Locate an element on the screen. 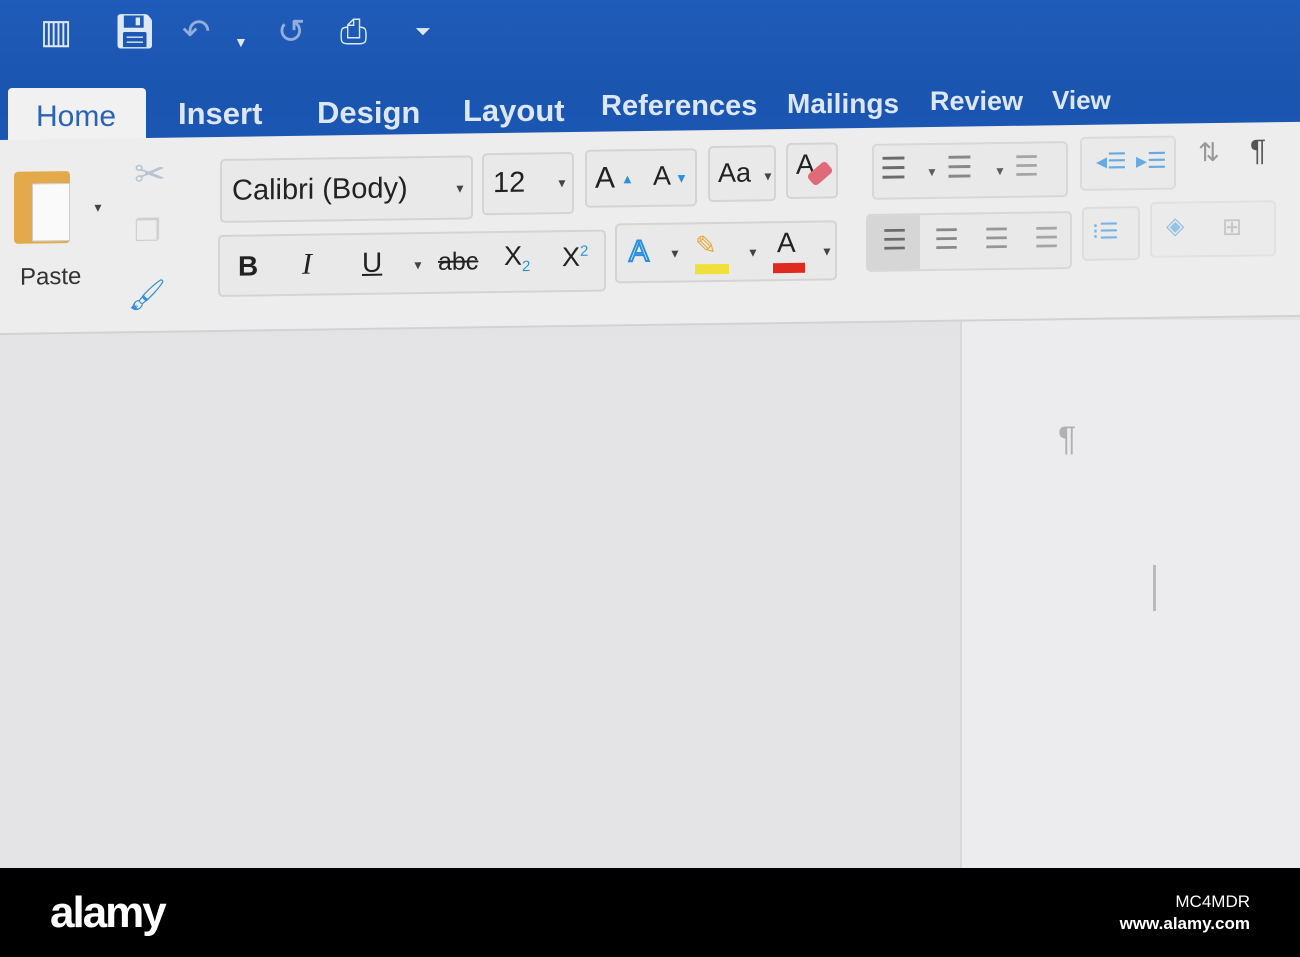 Image resolution: width=1300 pixels, height=957 pixels. document-page is located at coordinates (1130, 594).